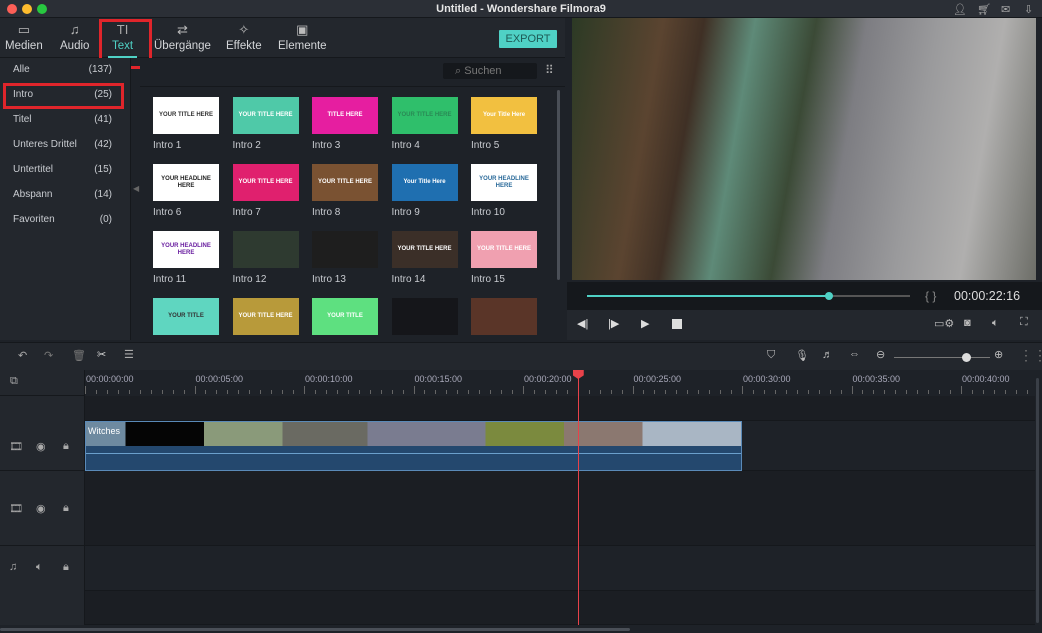 This screenshot has height=633, width=1042. I want to click on template-label: Intro 5, so click(485, 145).